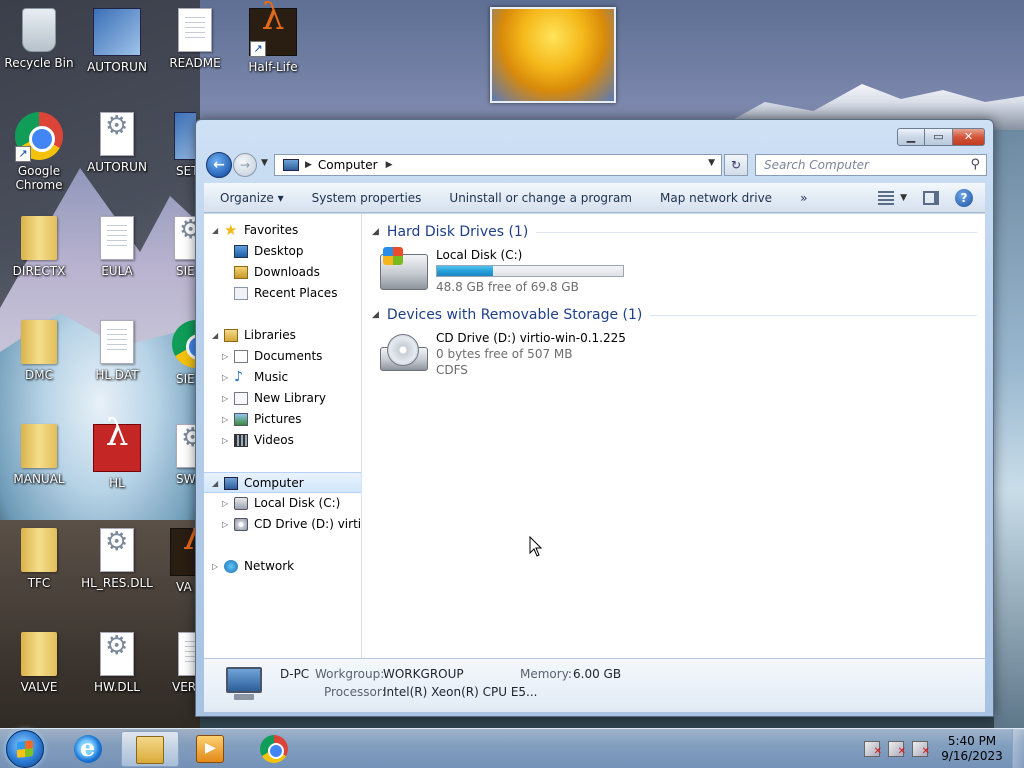  What do you see at coordinates (886, 198) in the screenshot?
I see `change-view-icon` at bounding box center [886, 198].